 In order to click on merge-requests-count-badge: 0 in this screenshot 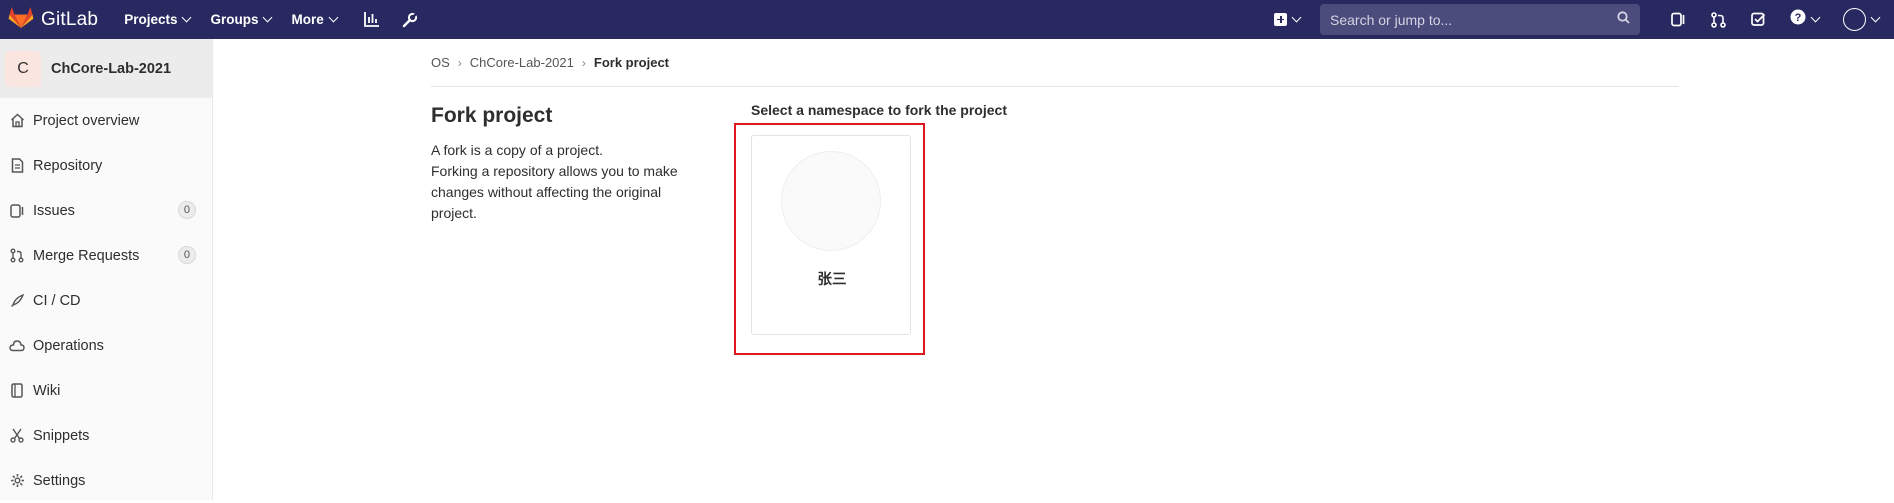, I will do `click(186, 255)`.